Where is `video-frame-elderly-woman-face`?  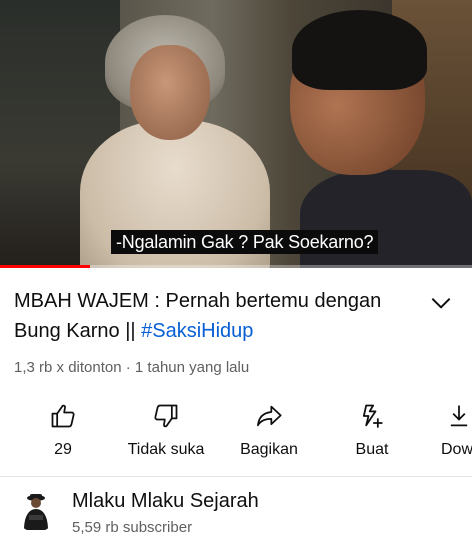
video-frame-elderly-woman-face is located at coordinates (170, 92).